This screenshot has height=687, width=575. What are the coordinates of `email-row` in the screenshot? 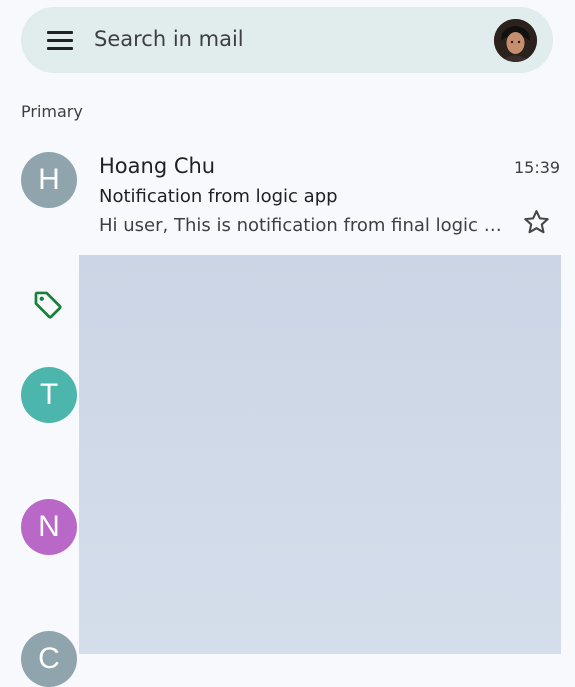 It's located at (287, 0).